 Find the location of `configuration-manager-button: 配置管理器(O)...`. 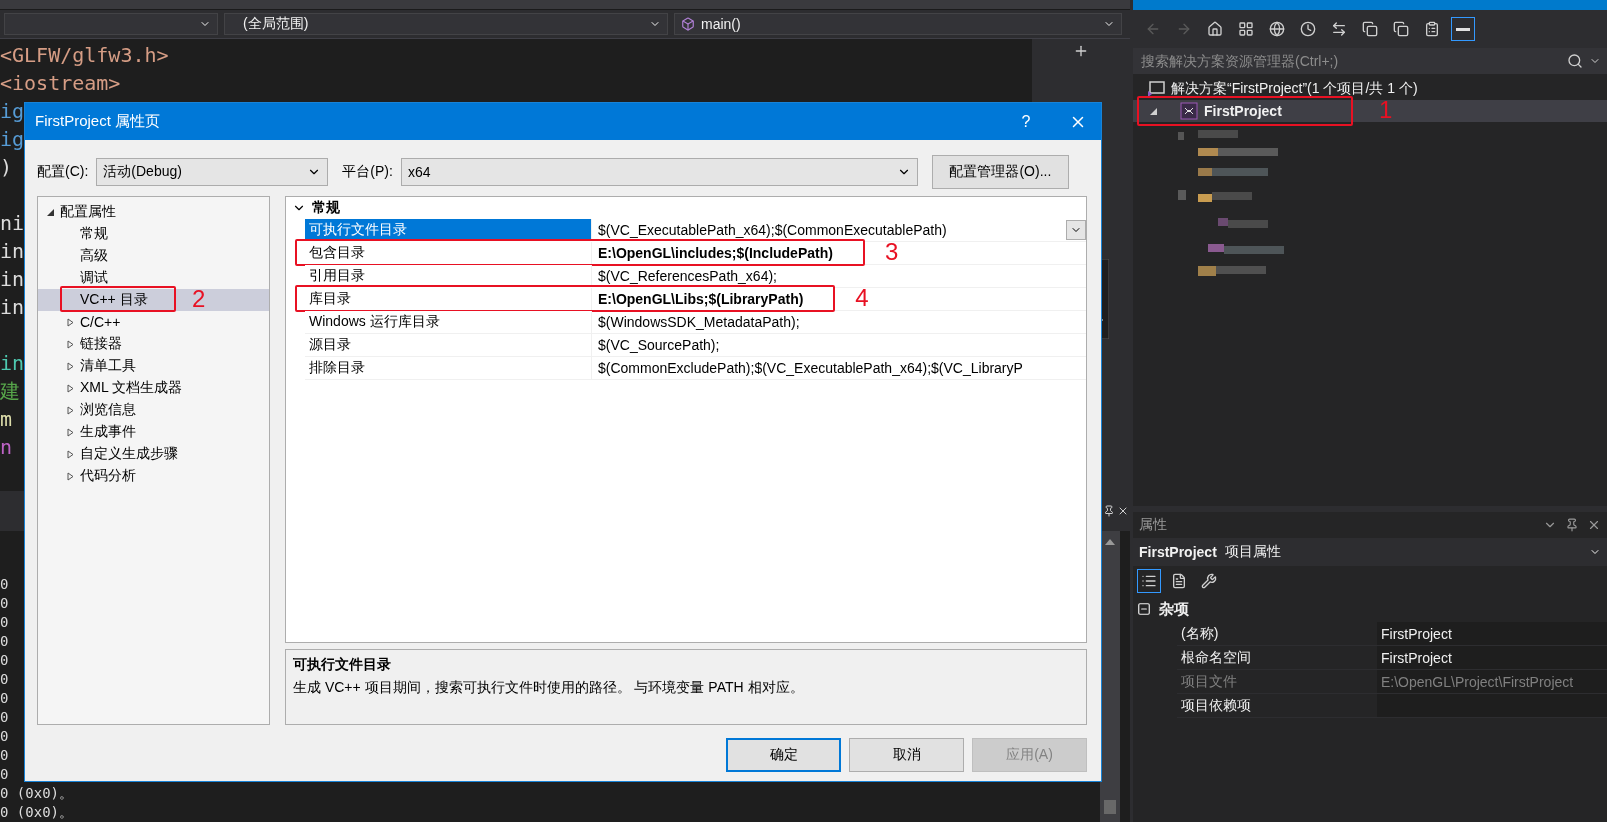

configuration-manager-button: 配置管理器(O)... is located at coordinates (1000, 172).